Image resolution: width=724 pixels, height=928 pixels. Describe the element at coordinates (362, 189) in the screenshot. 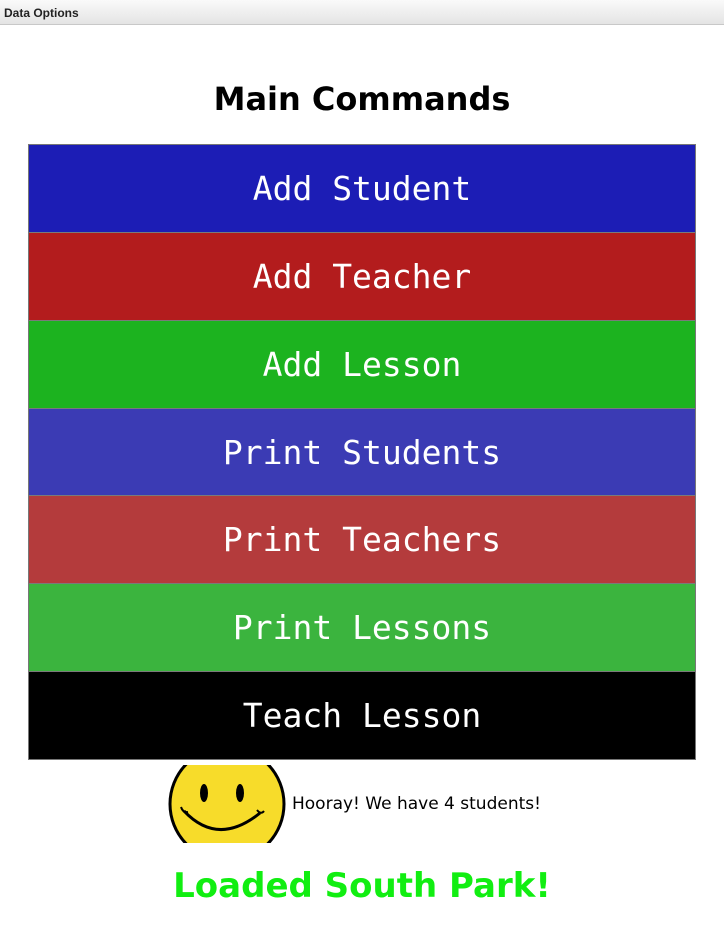

I see `add-student-button: Add Student` at that location.